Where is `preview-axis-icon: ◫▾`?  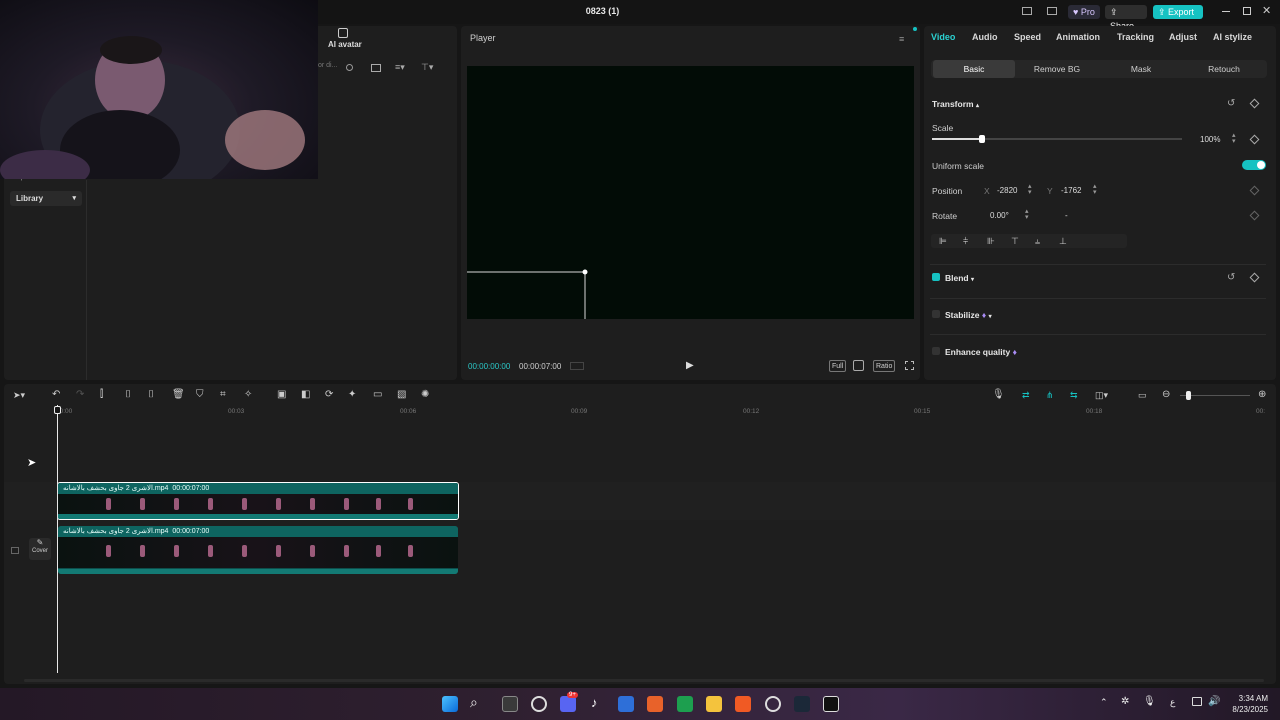
preview-axis-icon: ◫▾ is located at coordinates (1101, 395).